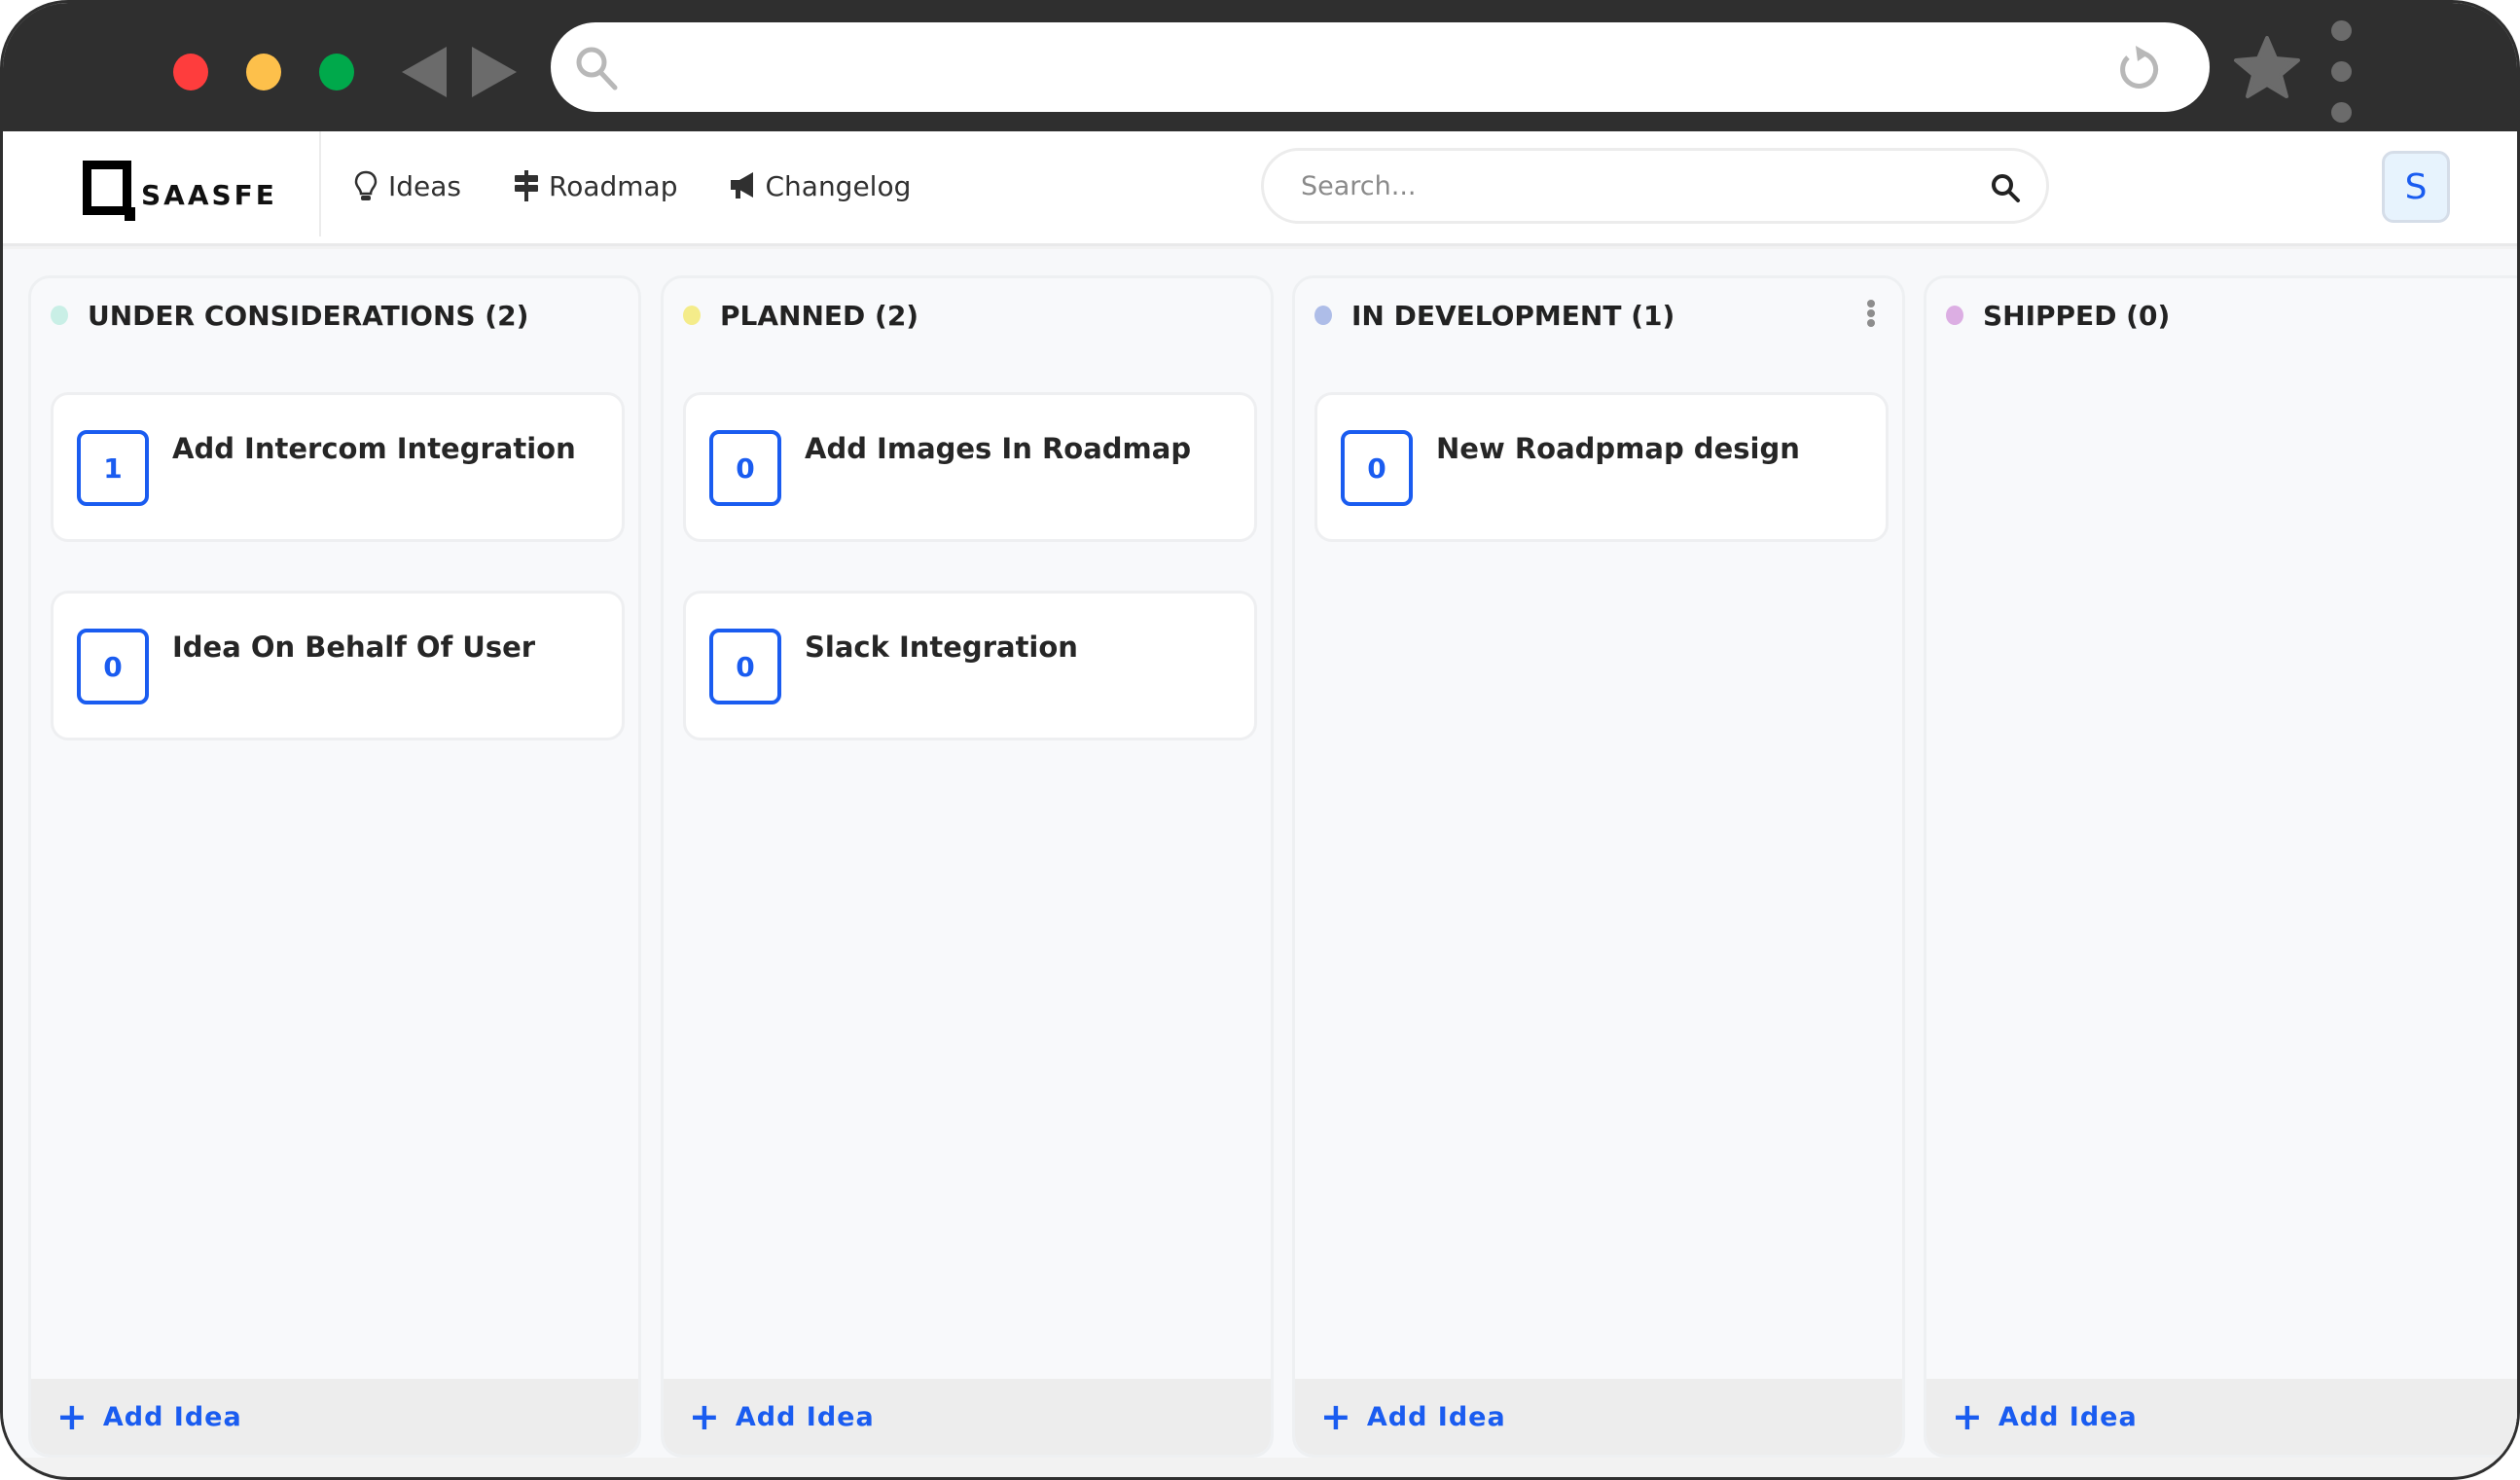 The image size is (2520, 1480). I want to click on lightbulb-icon, so click(366, 185).